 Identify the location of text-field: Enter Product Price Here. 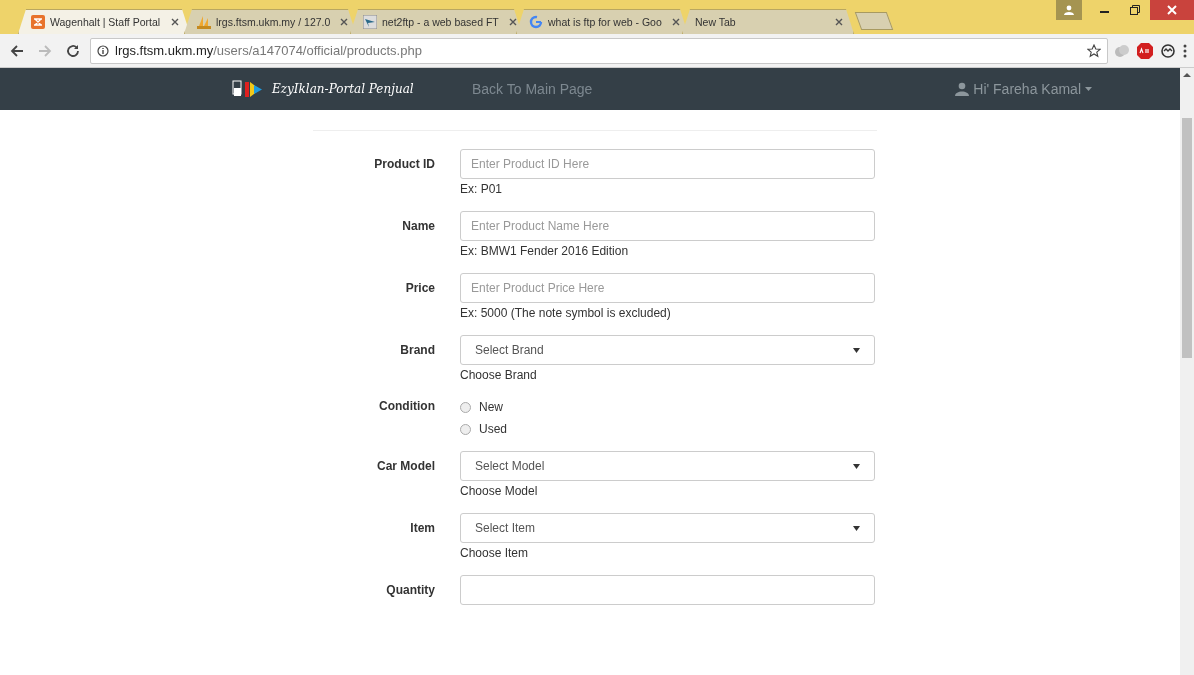
(667, 288).